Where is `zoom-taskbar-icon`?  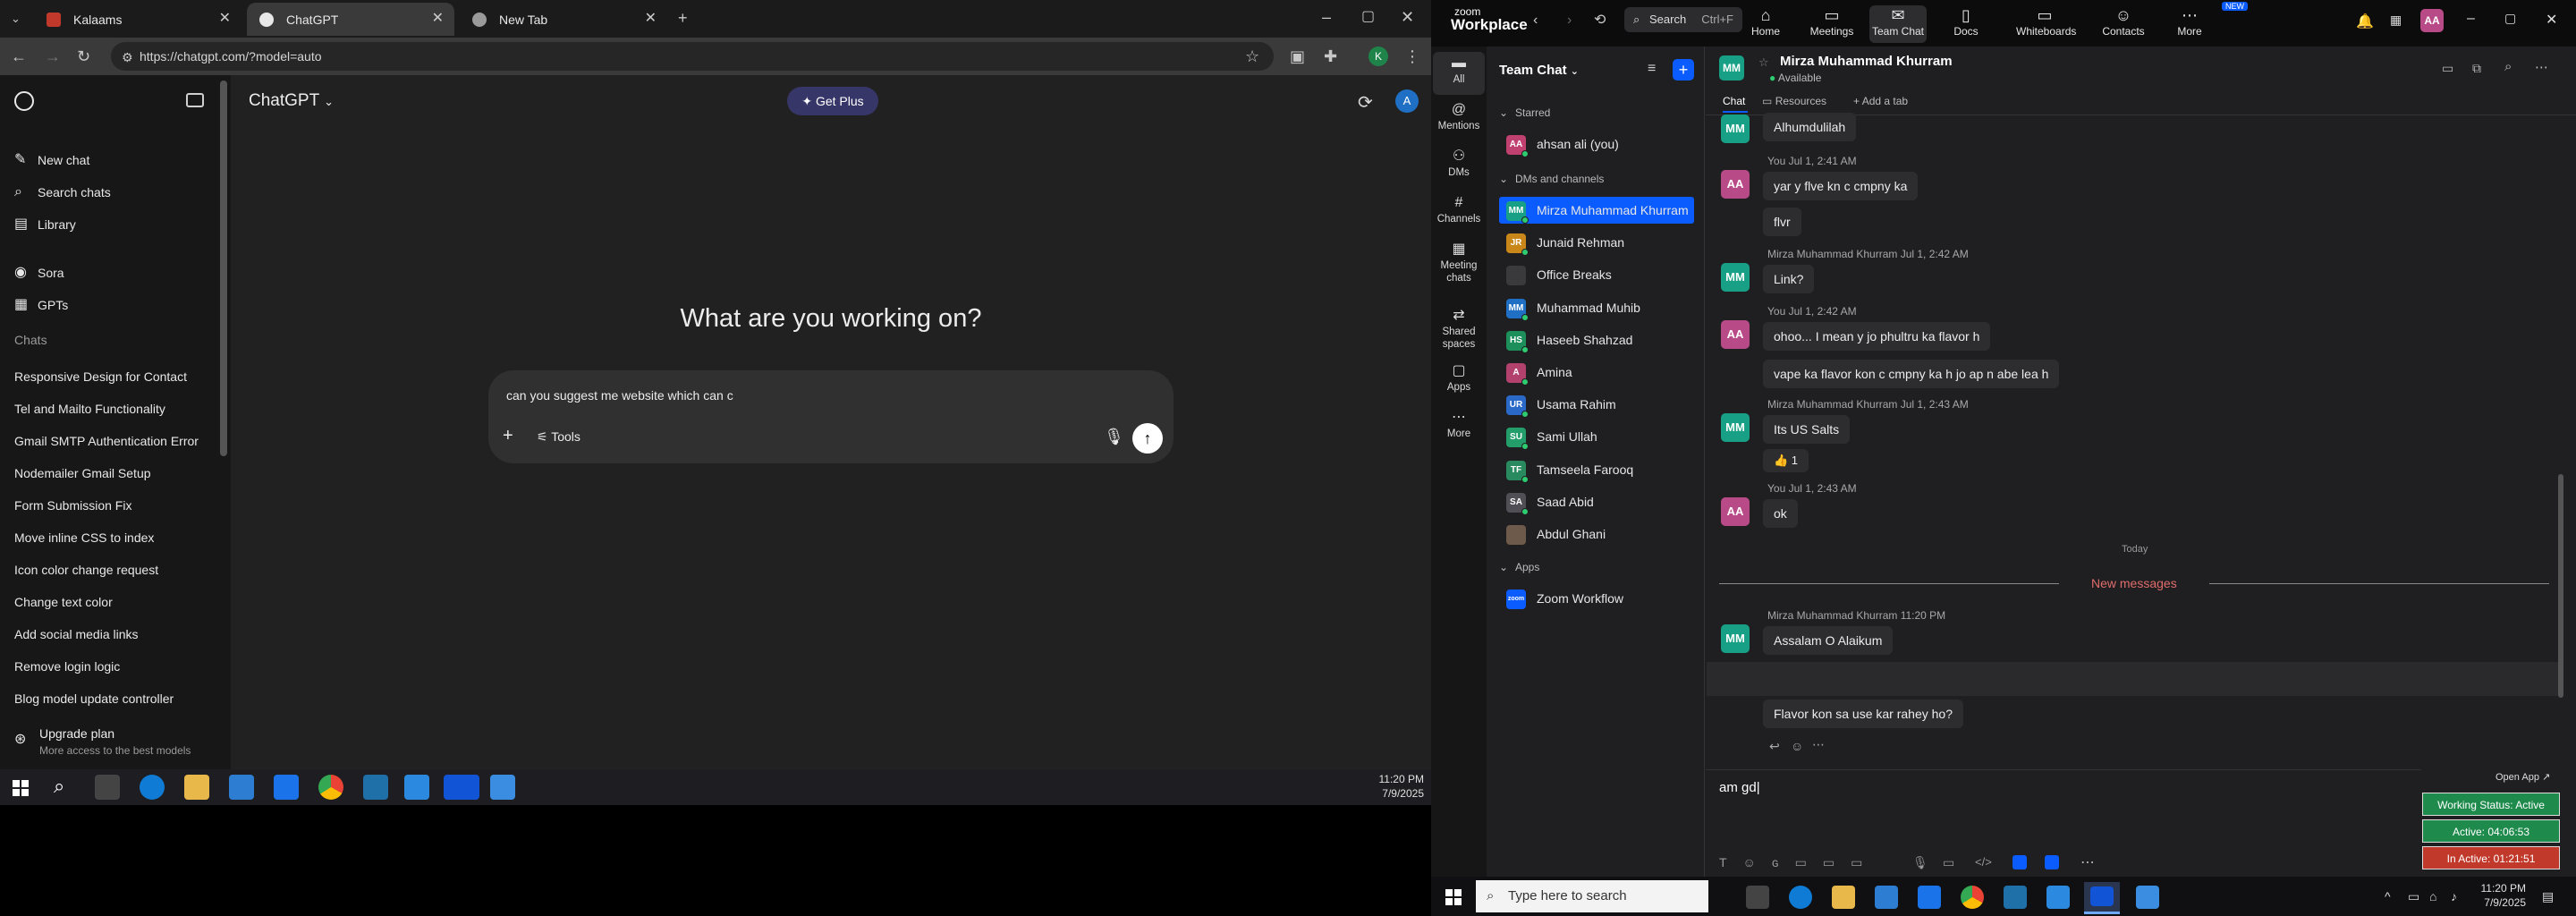
zoom-taskbar-icon is located at coordinates (461, 787).